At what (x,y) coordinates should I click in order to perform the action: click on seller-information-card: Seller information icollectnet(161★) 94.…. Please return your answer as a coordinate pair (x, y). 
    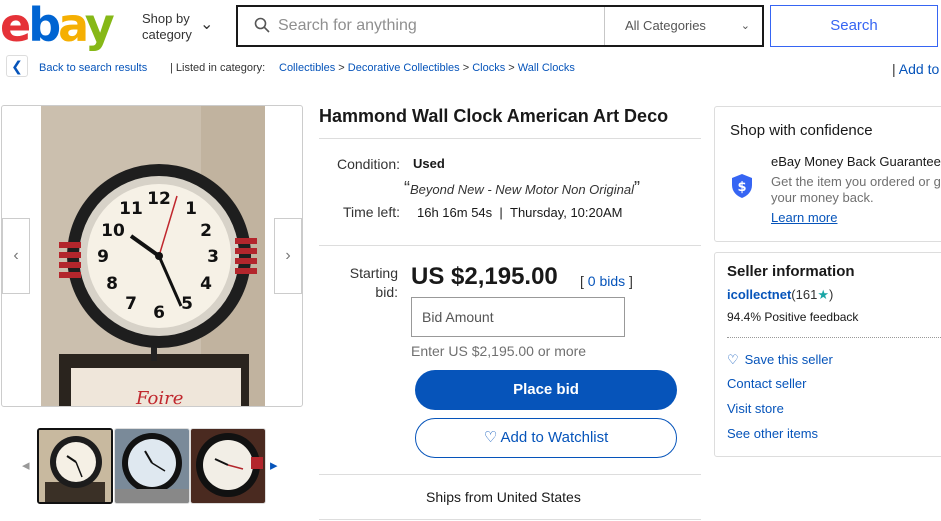
    Looking at the image, I should click on (827, 354).